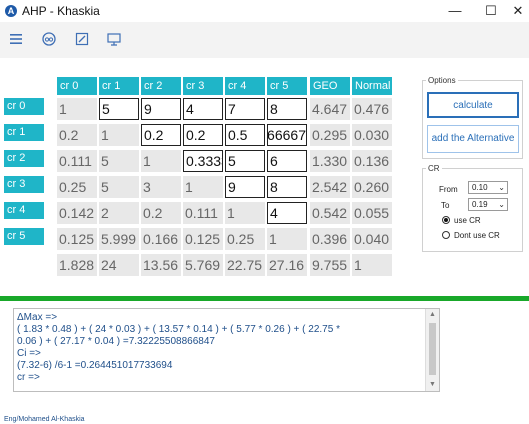 This screenshot has width=529, height=424. Describe the element at coordinates (203, 265) in the screenshot. I see `column-total: 5.769` at that location.